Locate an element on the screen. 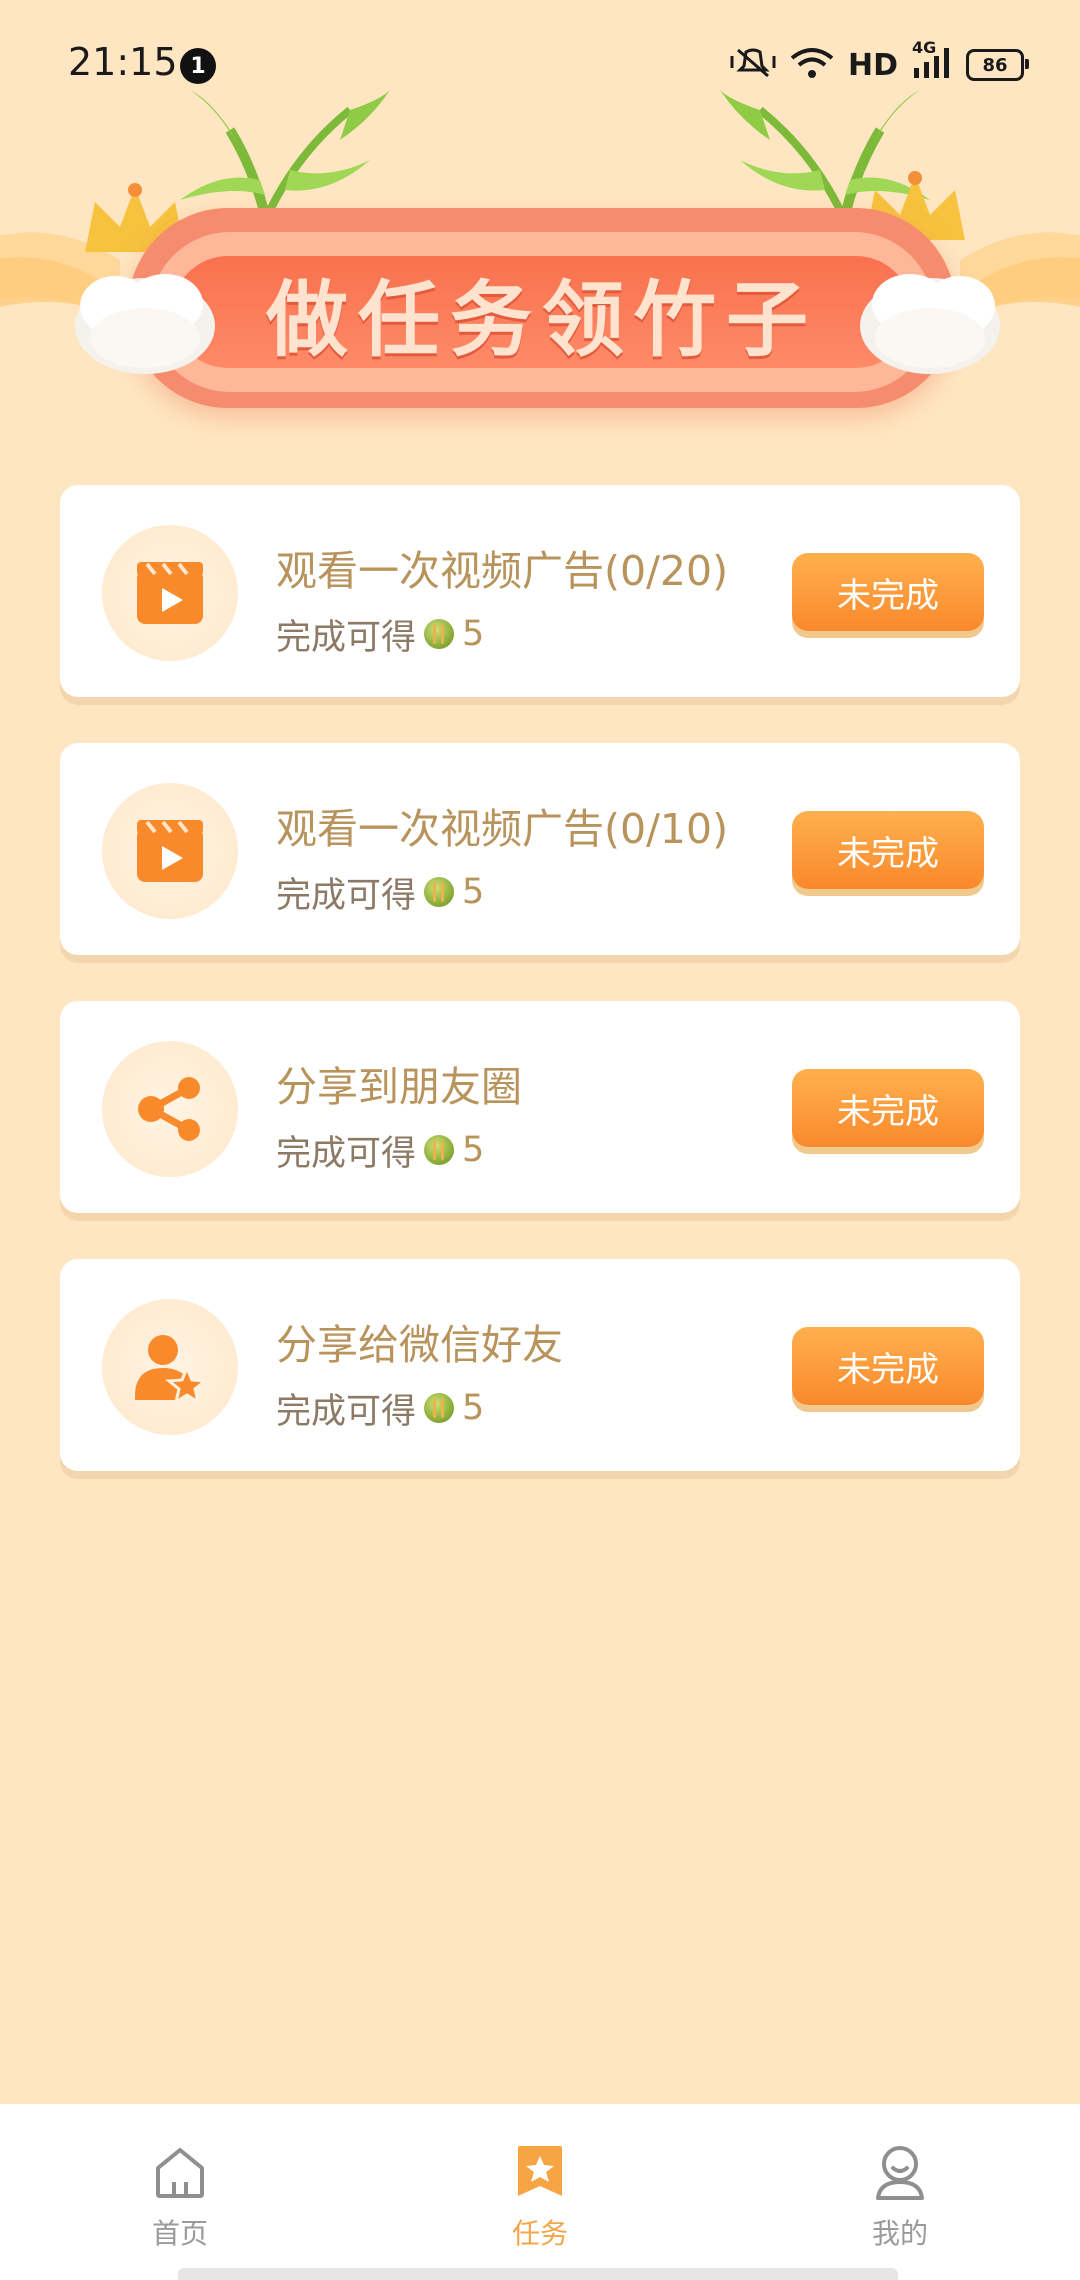 The height and width of the screenshot is (2280, 1080). task-card-share-moments: 分享到朋友圈 完成可得 5 未完成 is located at coordinates (540, 1107).